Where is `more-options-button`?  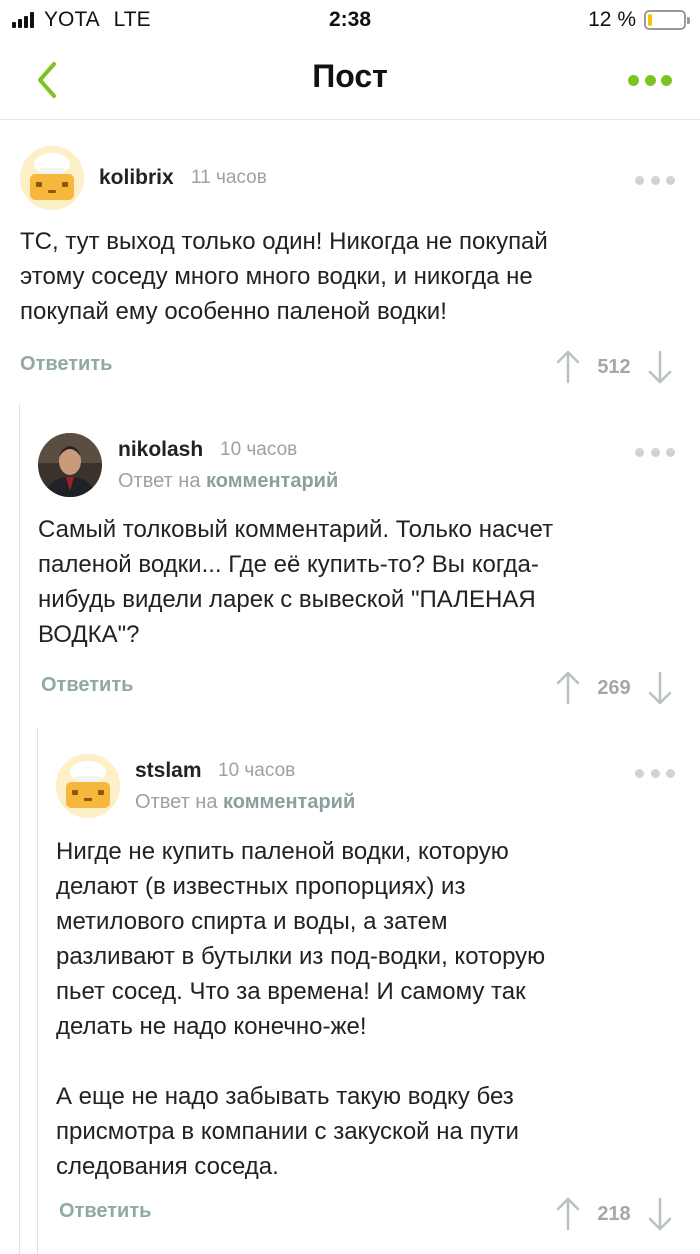 more-options-button is located at coordinates (650, 80).